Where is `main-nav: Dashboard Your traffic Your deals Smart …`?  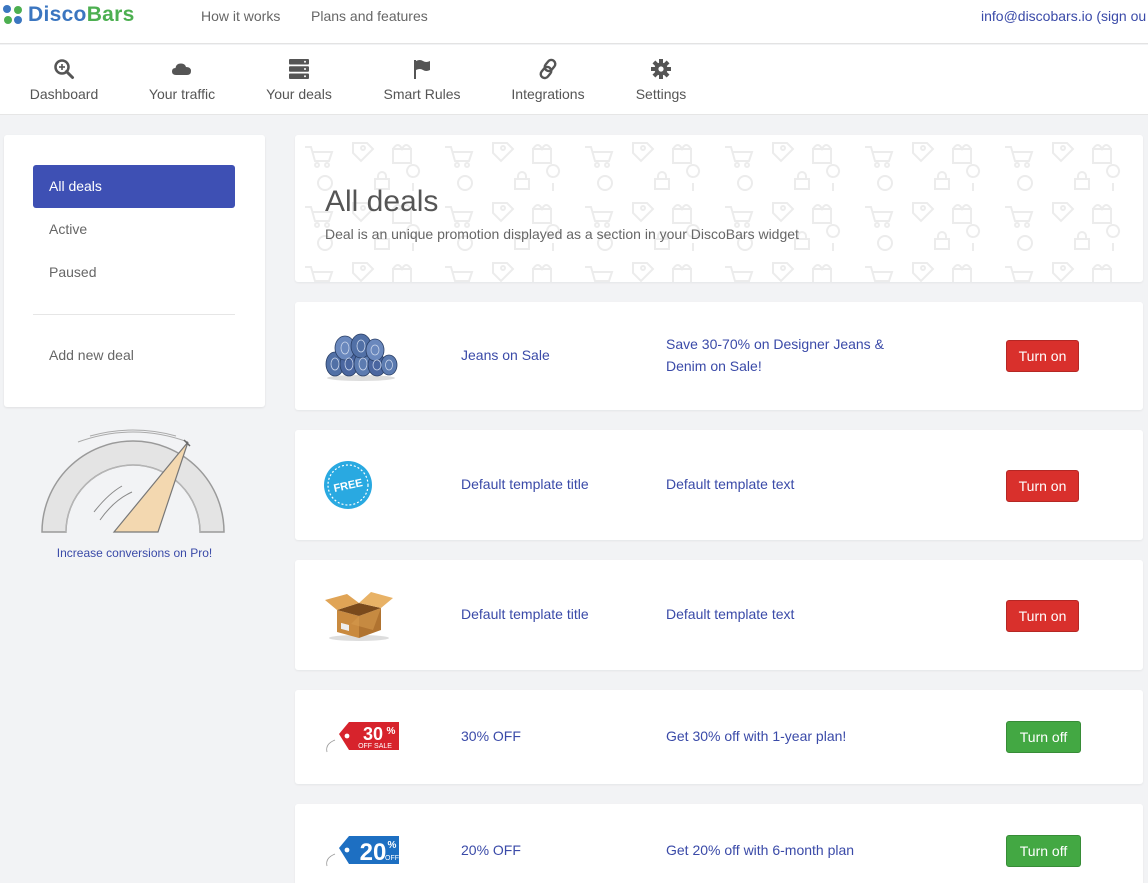
main-nav: Dashboard Your traffic Your deals Smart … is located at coordinates (574, 80).